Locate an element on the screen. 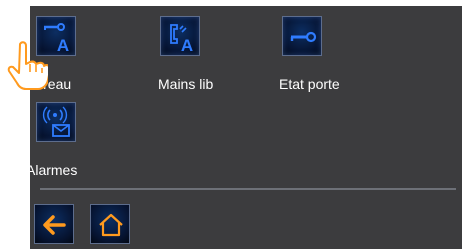 The height and width of the screenshot is (249, 462). divider is located at coordinates (248, 189).